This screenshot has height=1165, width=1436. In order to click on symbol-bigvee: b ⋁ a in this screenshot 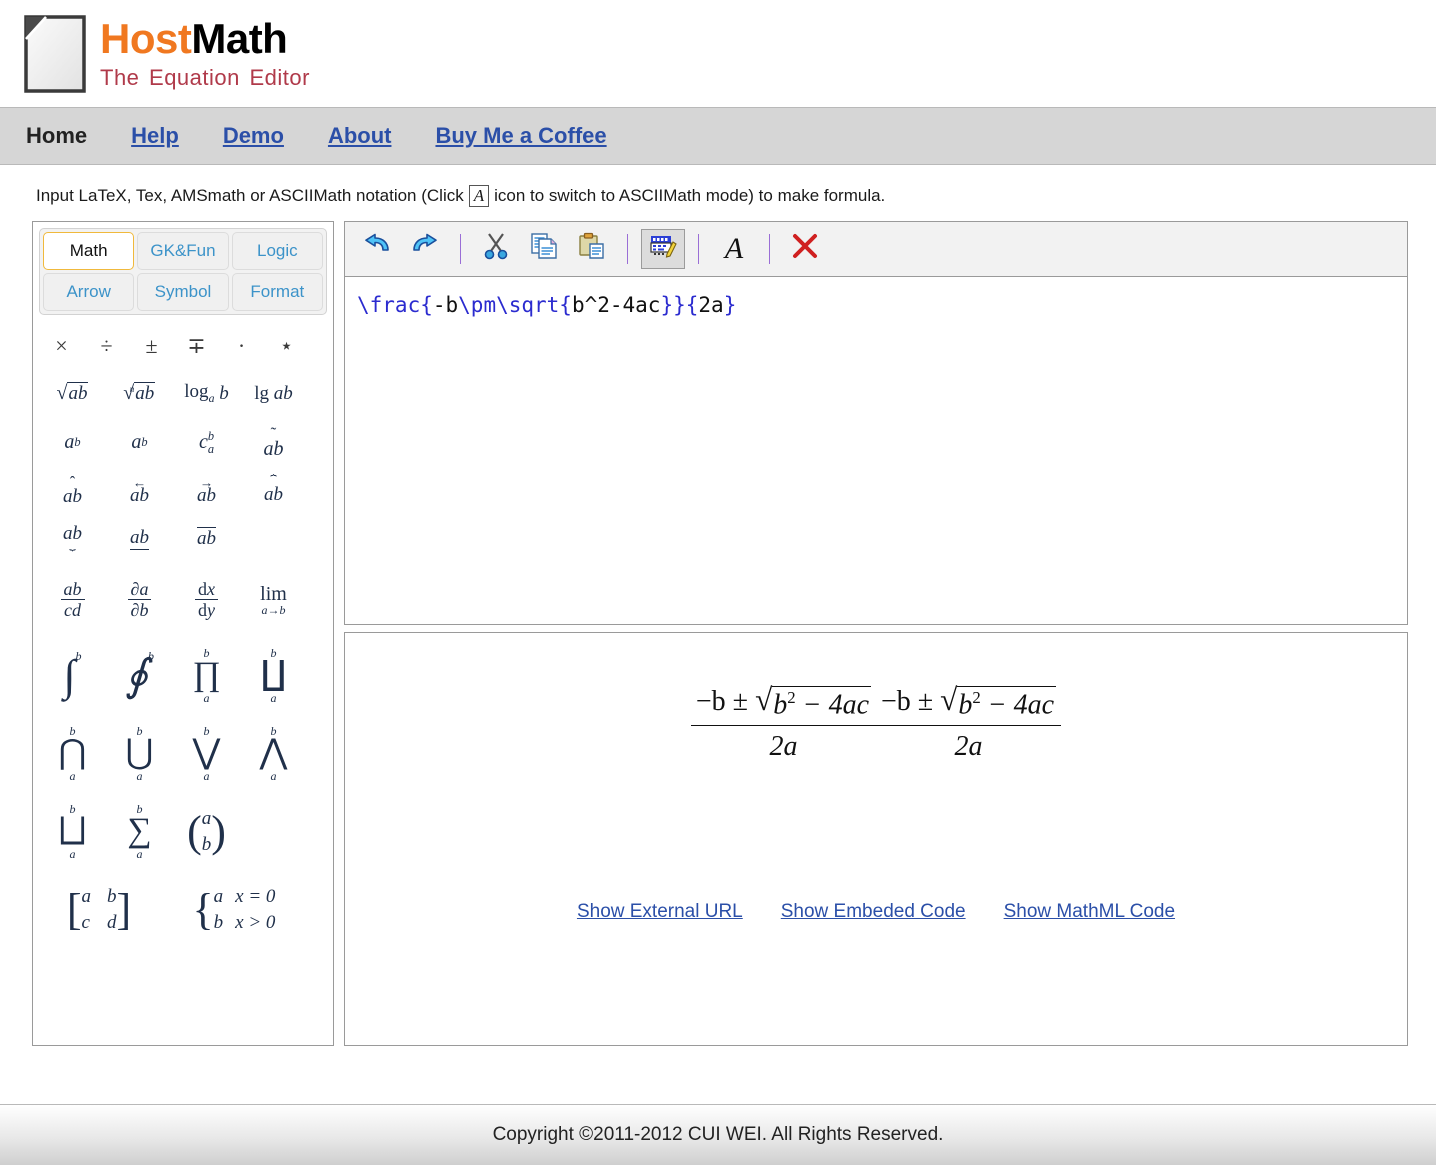, I will do `click(206, 753)`.